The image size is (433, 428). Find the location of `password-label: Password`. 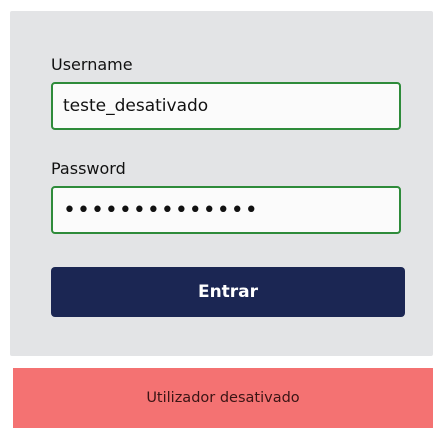

password-label: Password is located at coordinates (88, 168).